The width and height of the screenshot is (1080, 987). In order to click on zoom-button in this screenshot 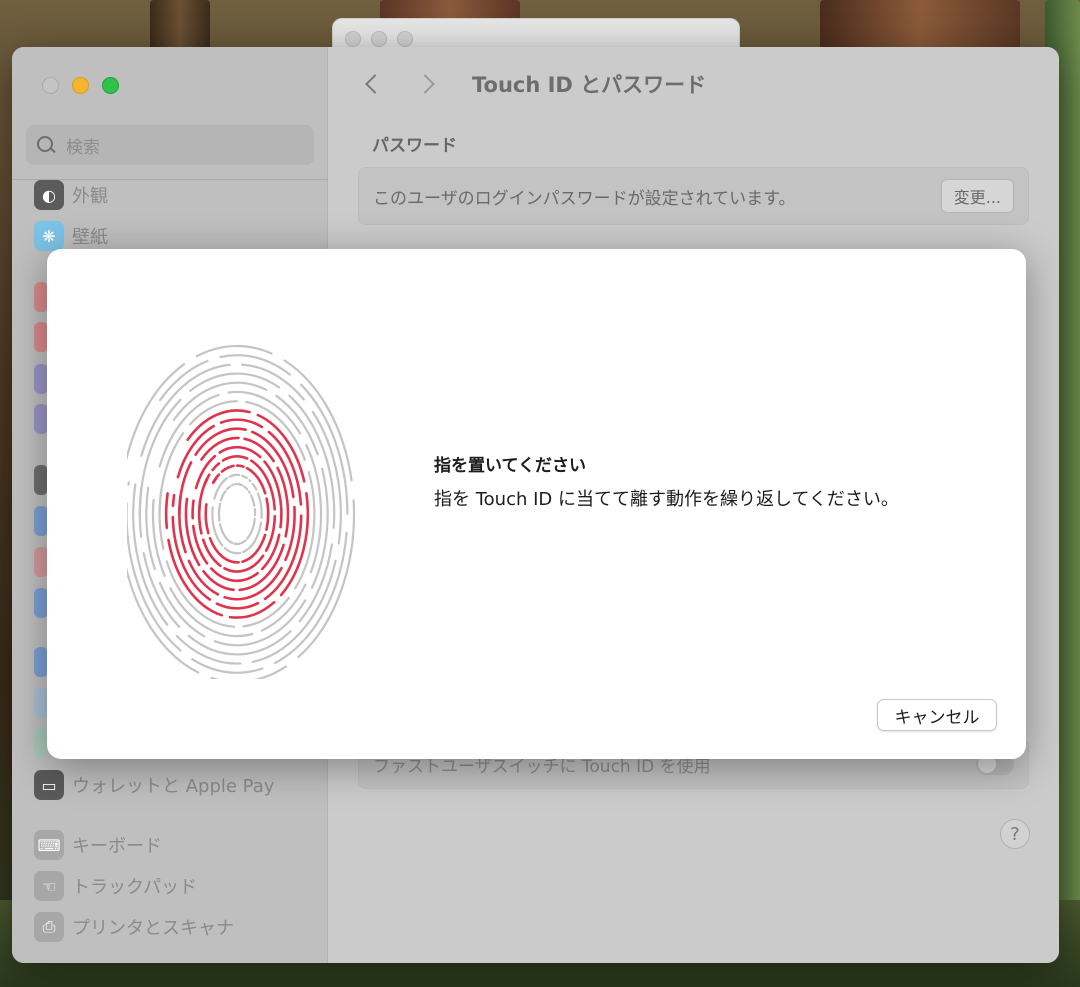, I will do `click(110, 85)`.